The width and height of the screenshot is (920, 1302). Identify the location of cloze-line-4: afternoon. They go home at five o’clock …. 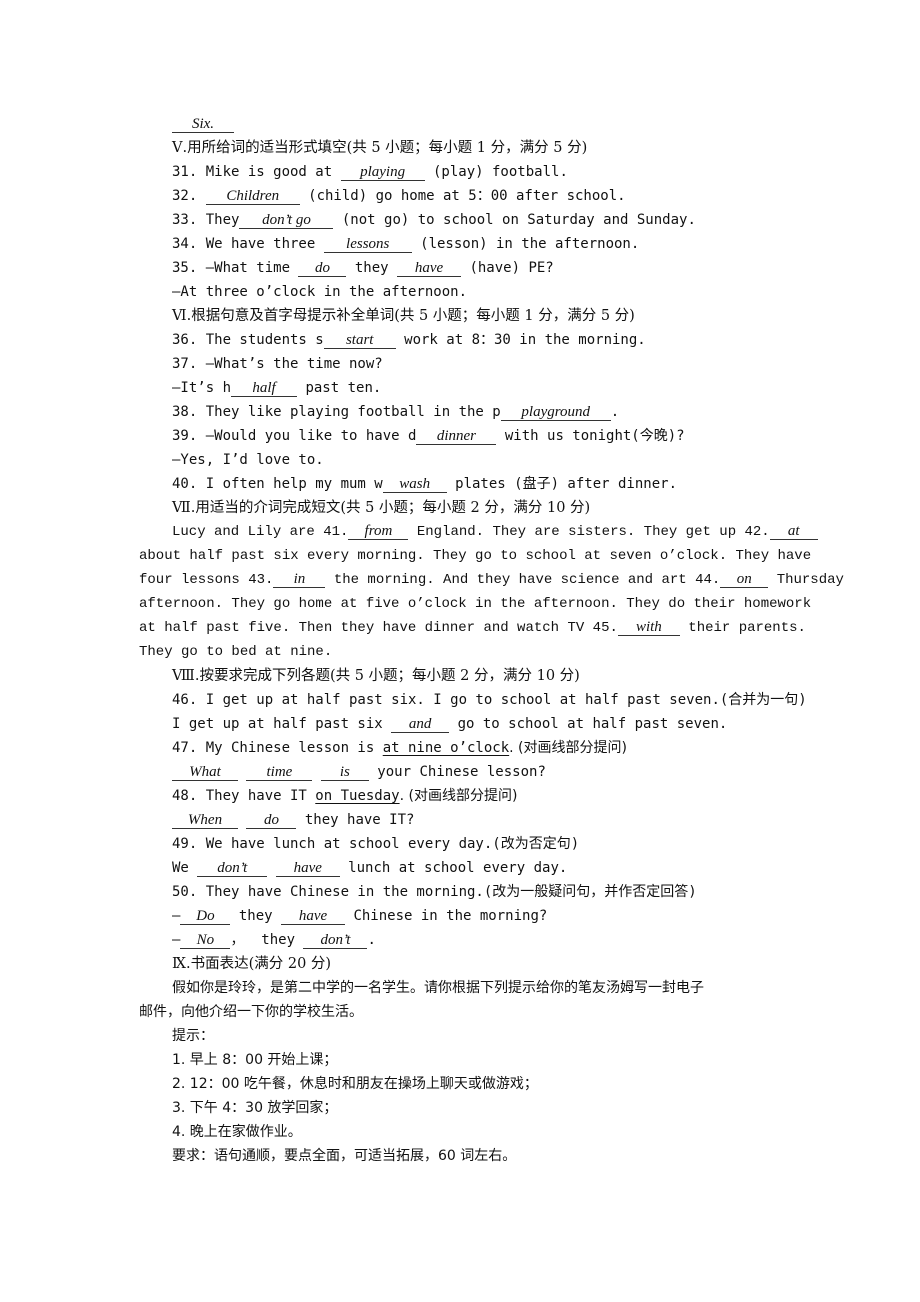
(475, 604).